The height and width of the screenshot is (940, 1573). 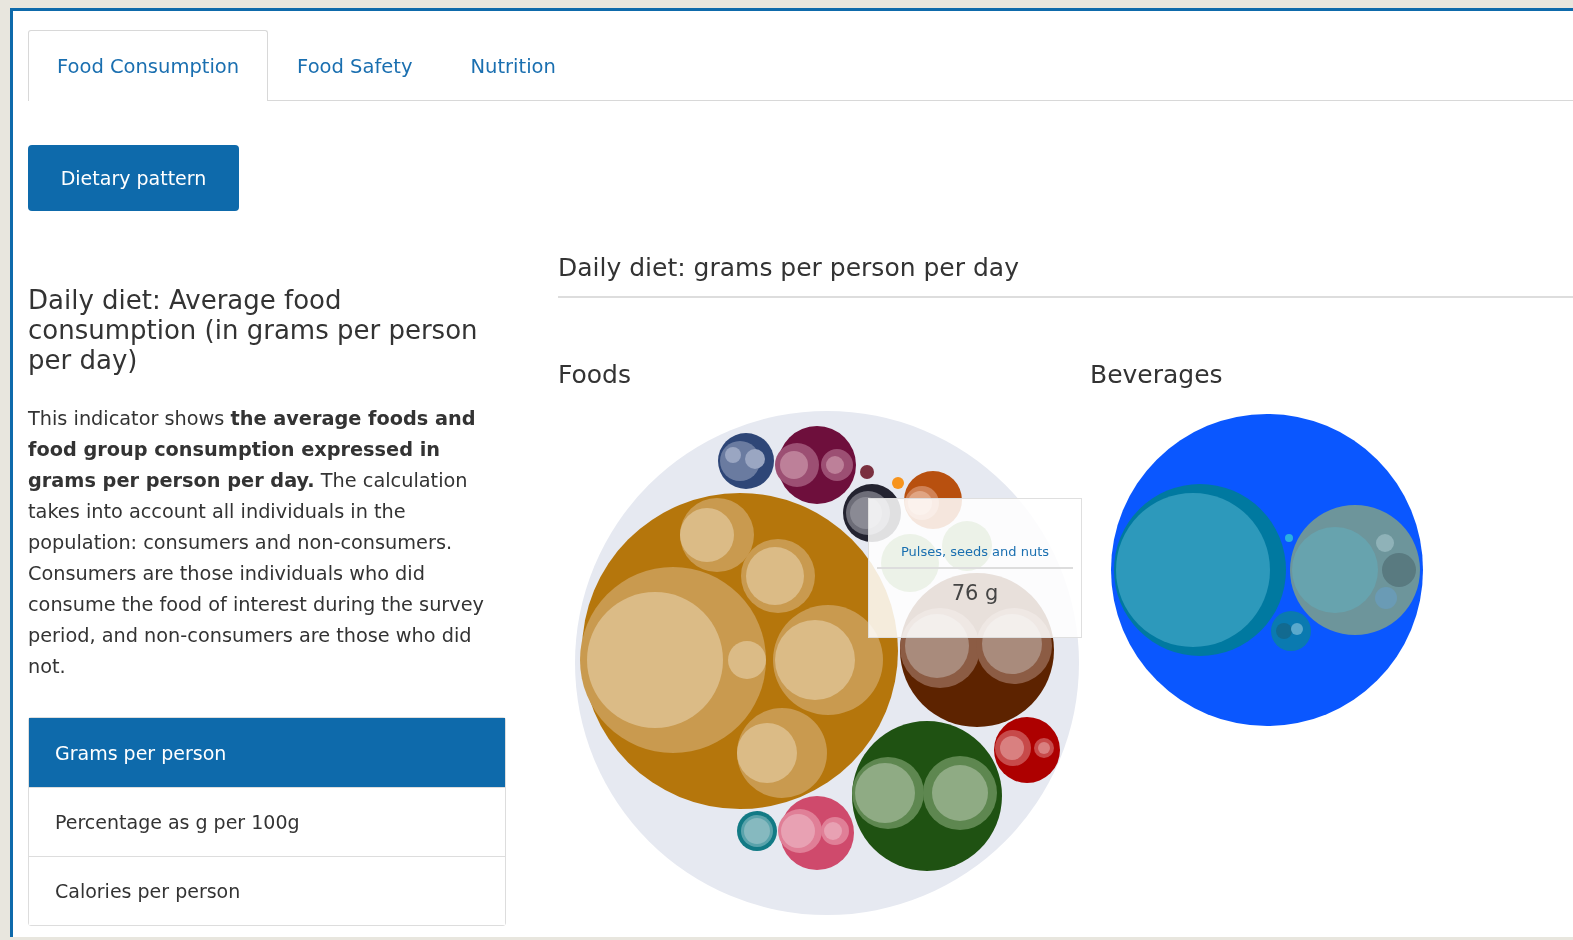 What do you see at coordinates (253, 330) in the screenshot?
I see `indicator-title: Daily diet: Average food consumption (in grams per person per day)` at bounding box center [253, 330].